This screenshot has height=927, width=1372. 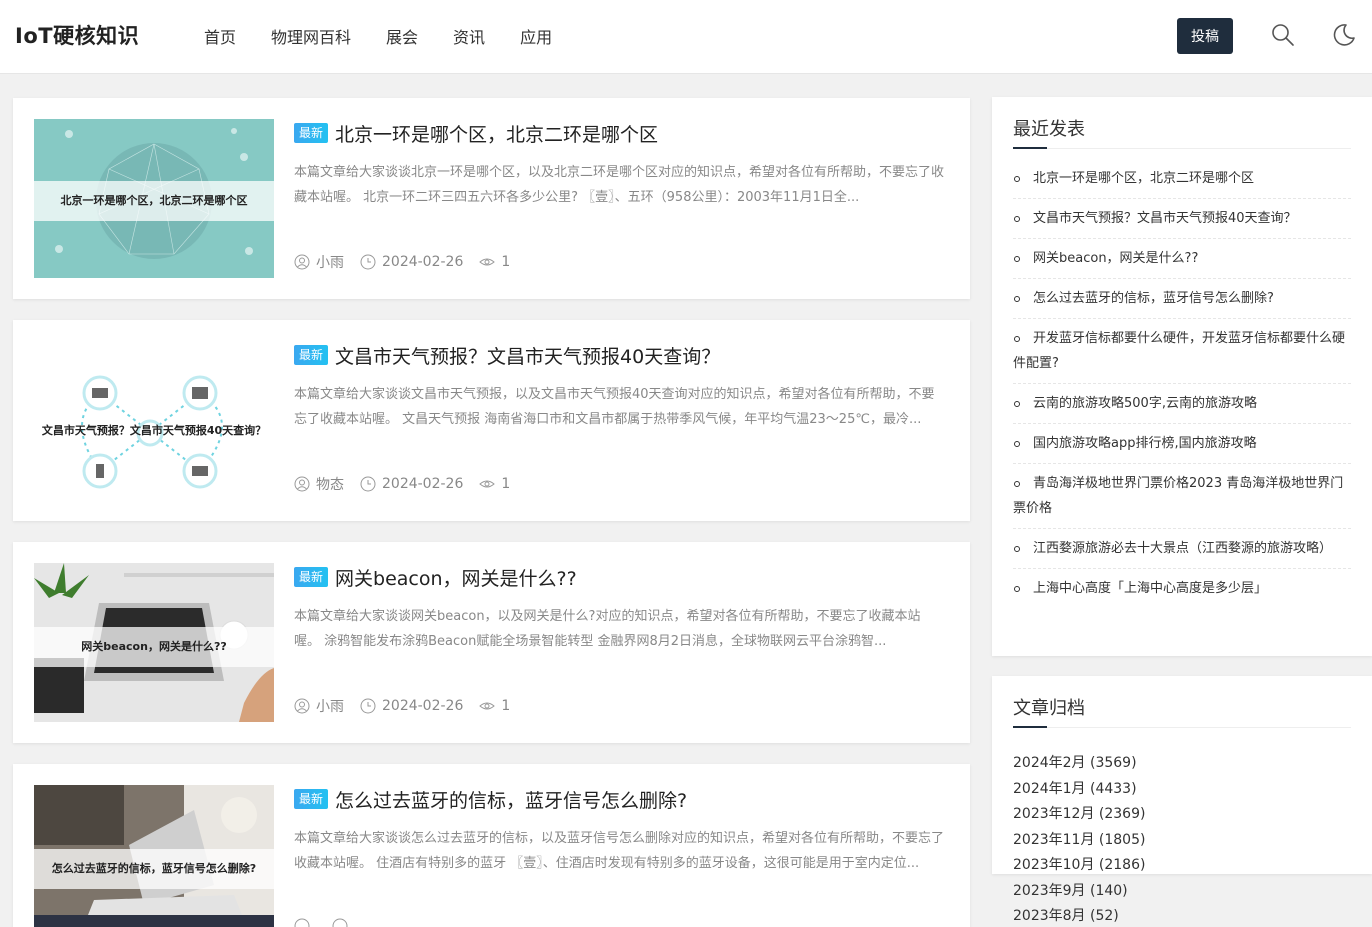 I want to click on main-nav: 首页 物理网百科 展会 资讯 应用, so click(x=395, y=36).